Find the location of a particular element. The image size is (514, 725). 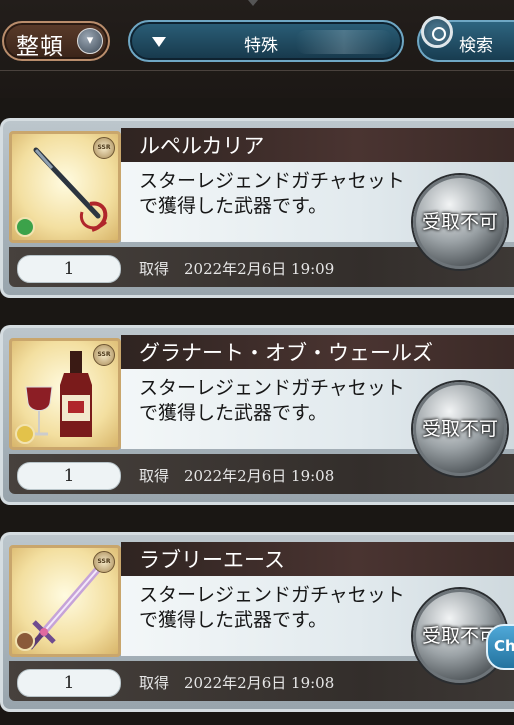

dropdown-triangle-icon is located at coordinates (159, 42).